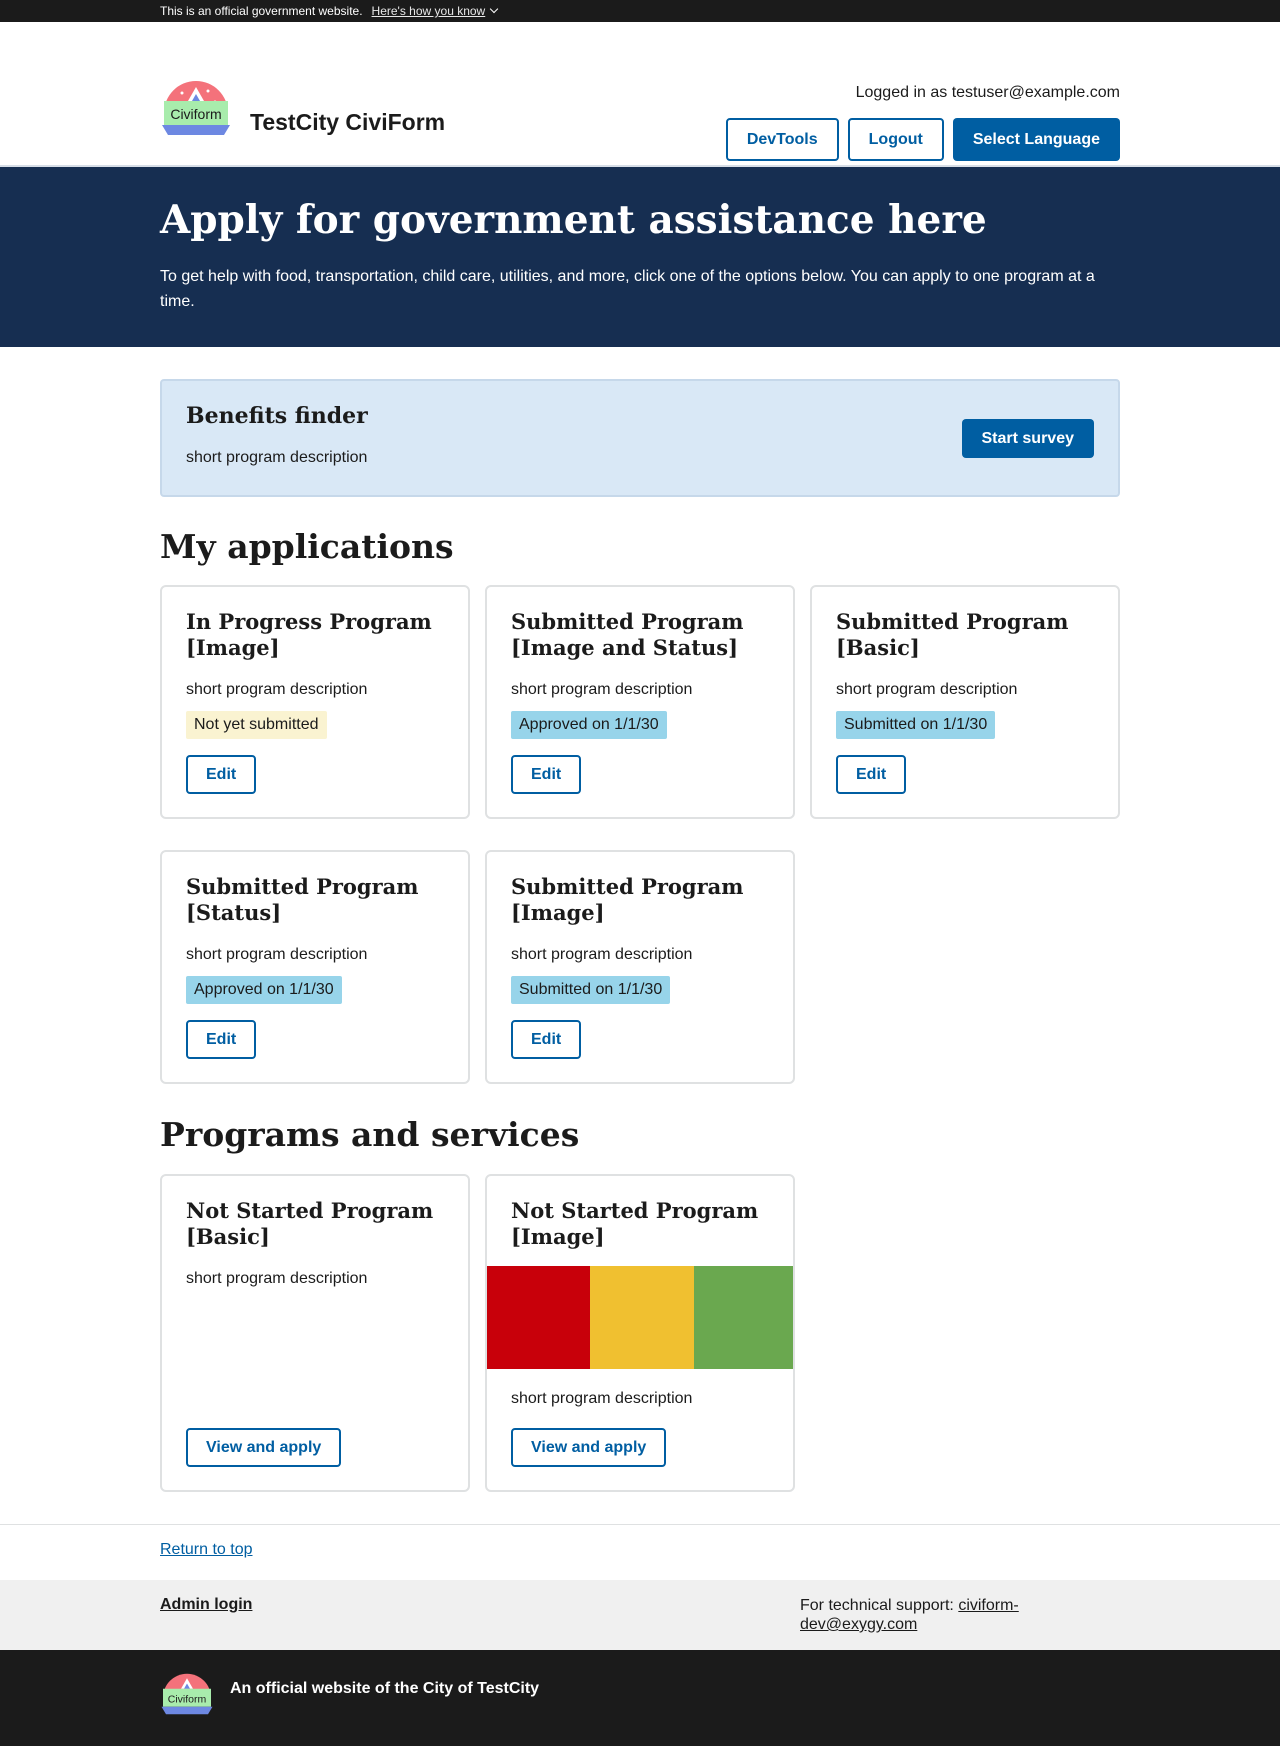 Image resolution: width=1280 pixels, height=1758 pixels. I want to click on support-label: For technical support:, so click(877, 1605).